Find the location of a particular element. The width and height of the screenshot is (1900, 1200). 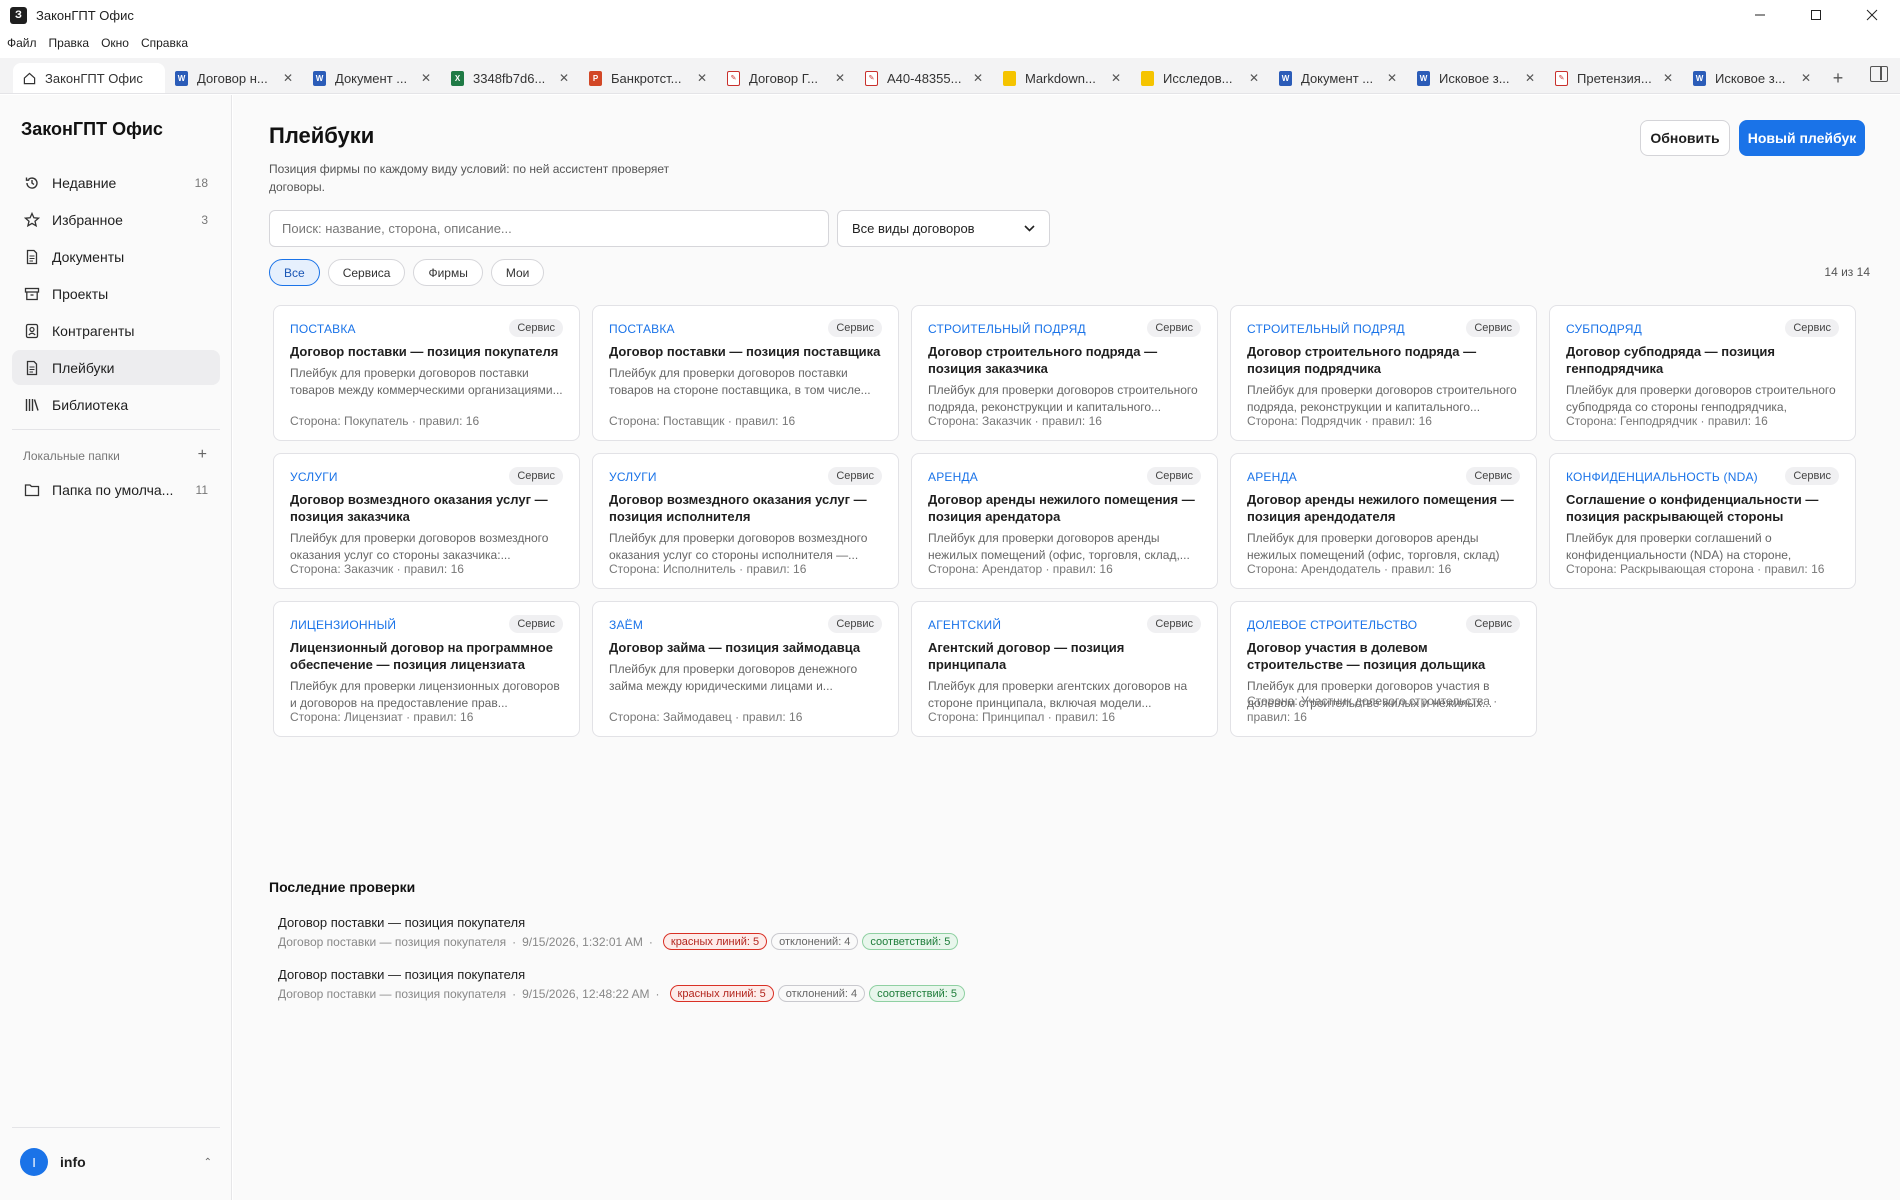

filter-chip-firm: Фирмы is located at coordinates (448, 272).